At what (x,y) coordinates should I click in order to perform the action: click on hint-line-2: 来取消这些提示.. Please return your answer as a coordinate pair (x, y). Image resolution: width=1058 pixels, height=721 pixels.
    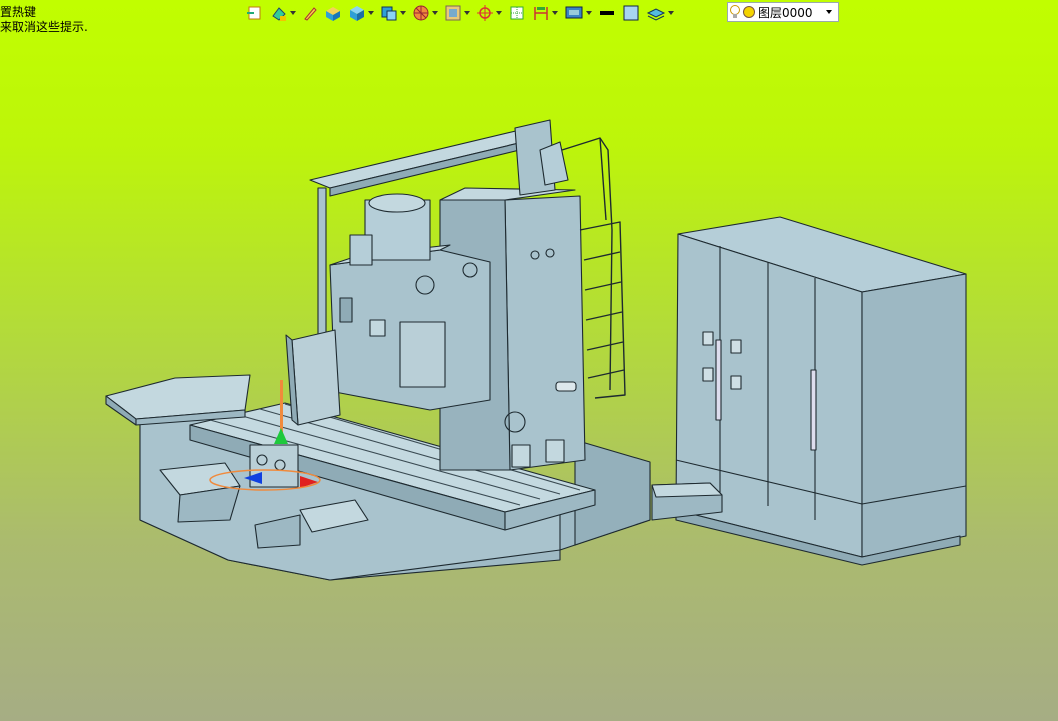
    Looking at the image, I should click on (44, 27).